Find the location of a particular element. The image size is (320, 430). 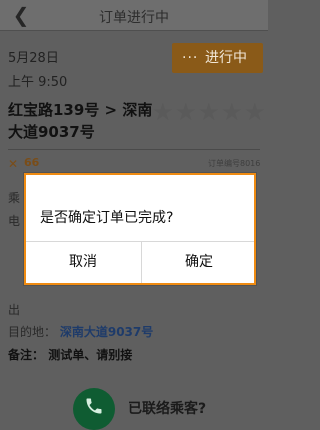

remark-label: 备注： is located at coordinates (26, 355).